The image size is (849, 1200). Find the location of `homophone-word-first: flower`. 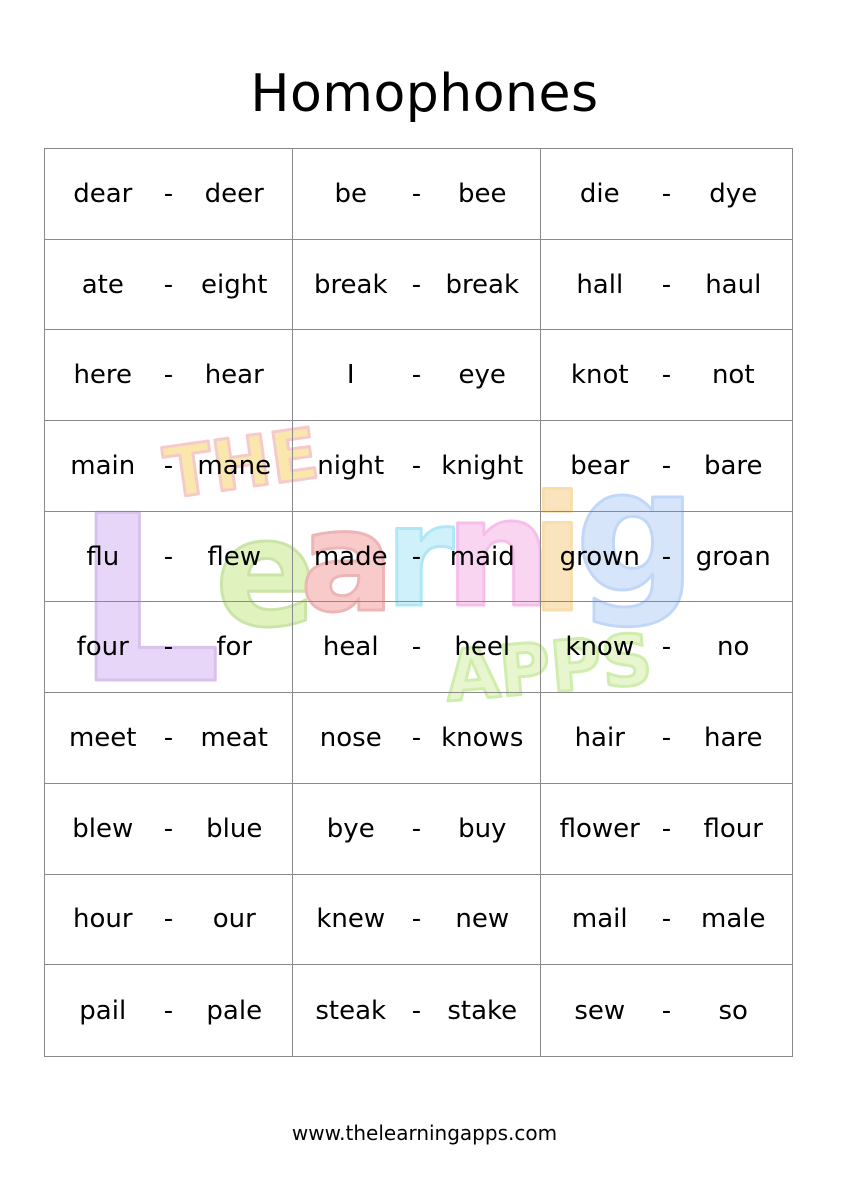

homophone-word-first: flower is located at coordinates (599, 828).